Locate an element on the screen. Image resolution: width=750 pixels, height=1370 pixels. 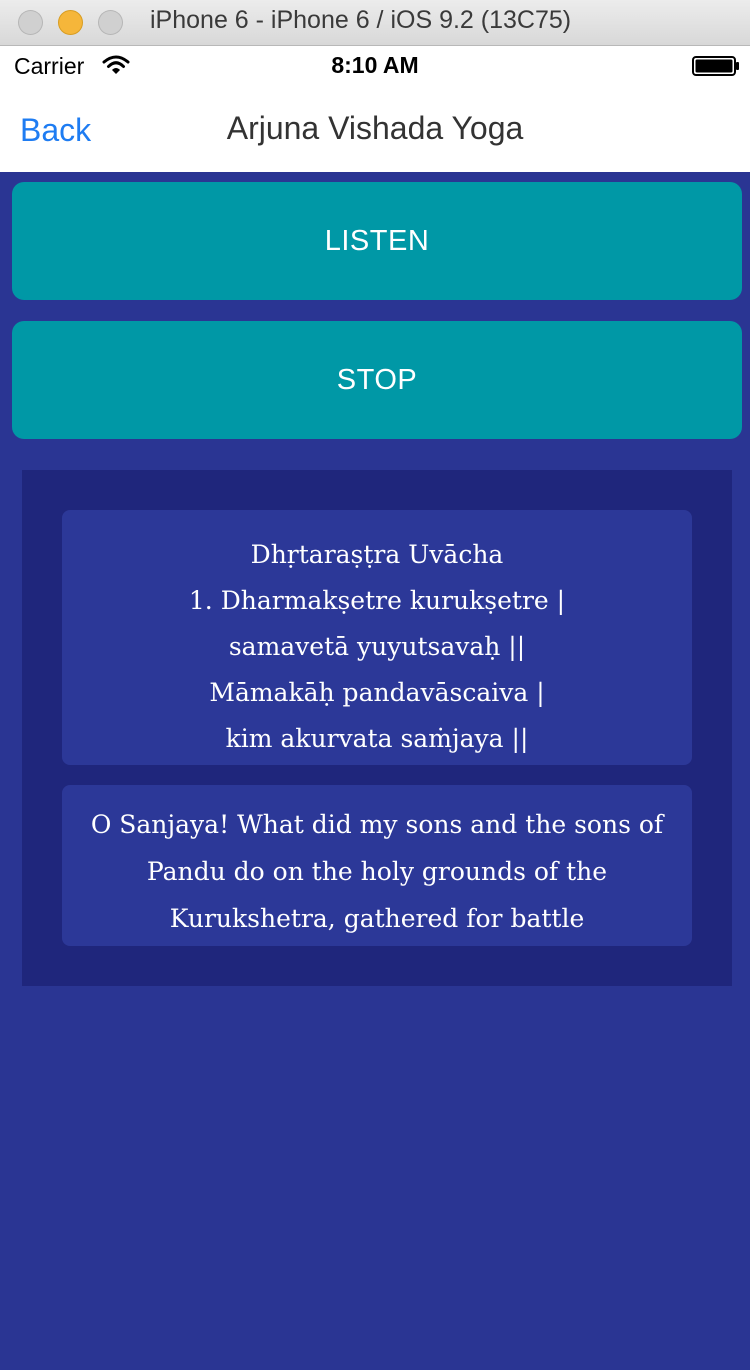
verse-line: samavetā yuyutsavaḥ || is located at coordinates (377, 646).